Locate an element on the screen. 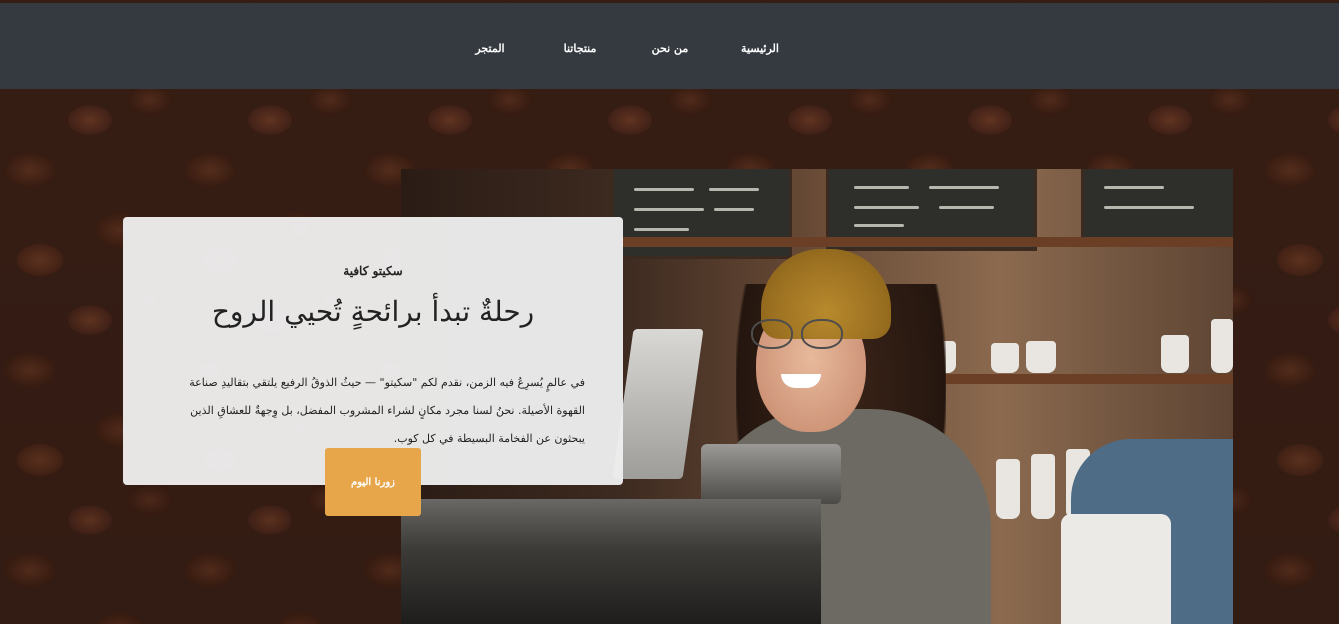 Image resolution: width=1339 pixels, height=624 pixels. nav-item-products-slot: منتجاتنا is located at coordinates (580, 46).